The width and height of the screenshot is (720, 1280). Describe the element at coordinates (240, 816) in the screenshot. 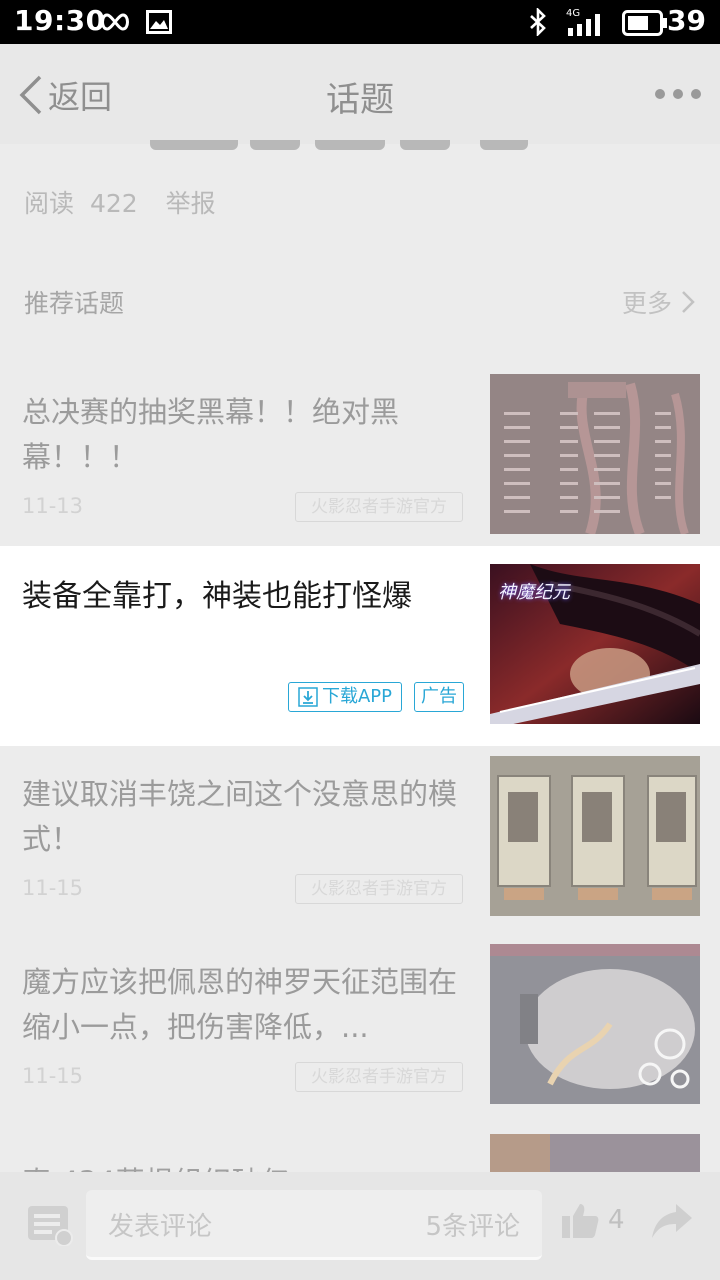

I see `topic-title: 建议取消丰饶之间这个没意思的模式！` at that location.